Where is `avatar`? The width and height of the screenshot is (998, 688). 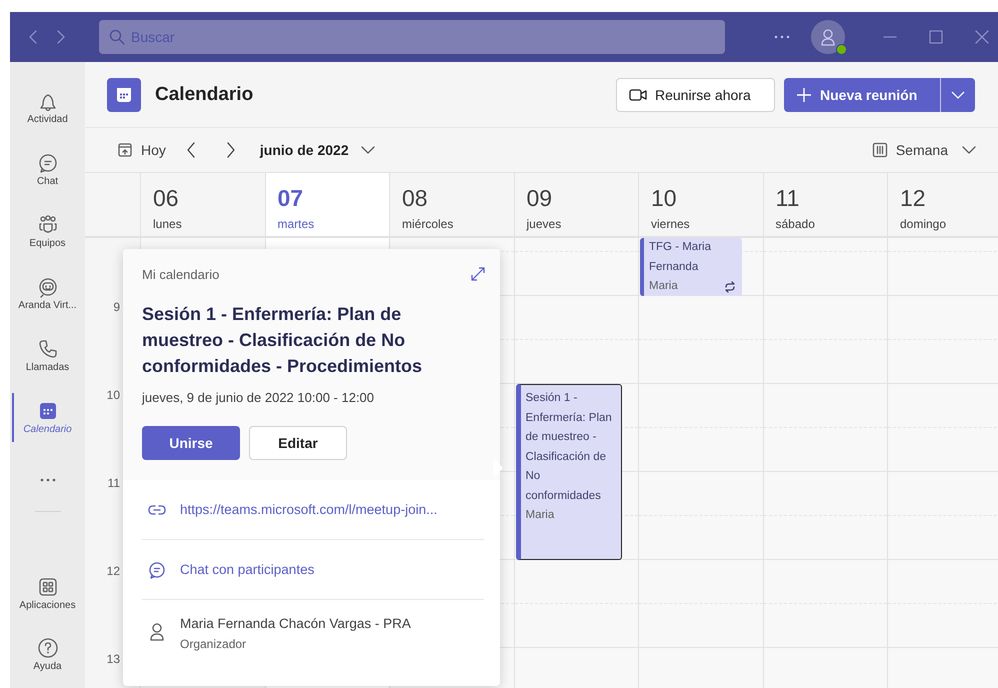
avatar is located at coordinates (828, 37).